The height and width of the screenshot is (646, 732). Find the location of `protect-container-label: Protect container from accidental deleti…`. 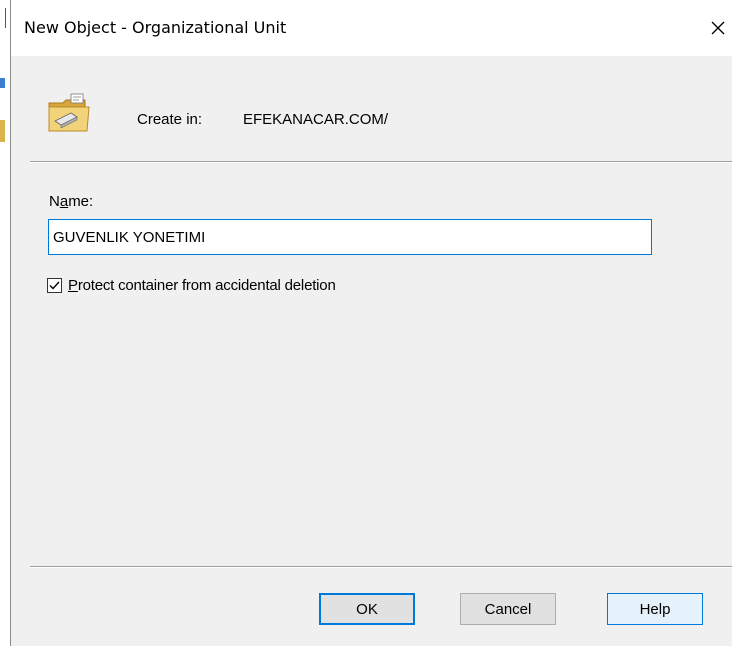

protect-container-label: Protect container from accidental deleti… is located at coordinates (202, 285).